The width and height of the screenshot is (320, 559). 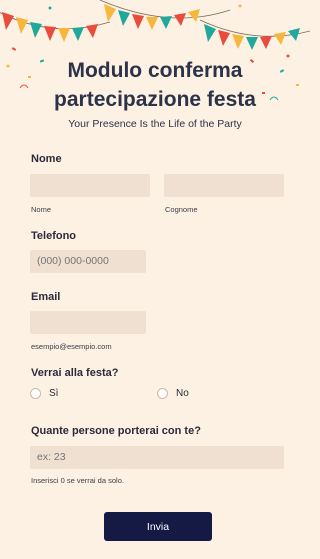 What do you see at coordinates (157, 457) in the screenshot?
I see `guests-count-input` at bounding box center [157, 457].